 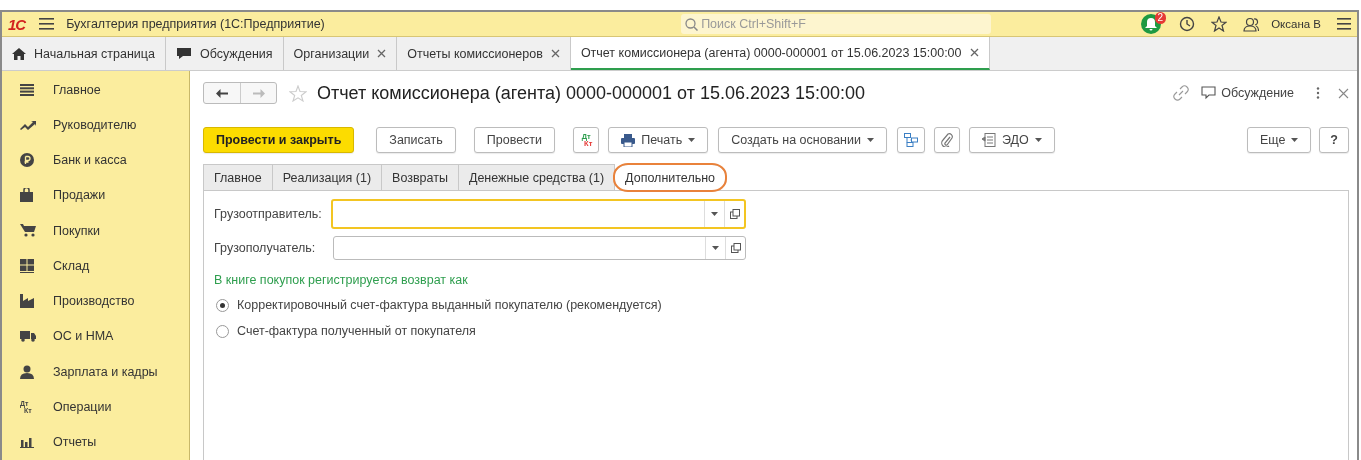 I want to click on factory-icon, so click(x=27, y=301).